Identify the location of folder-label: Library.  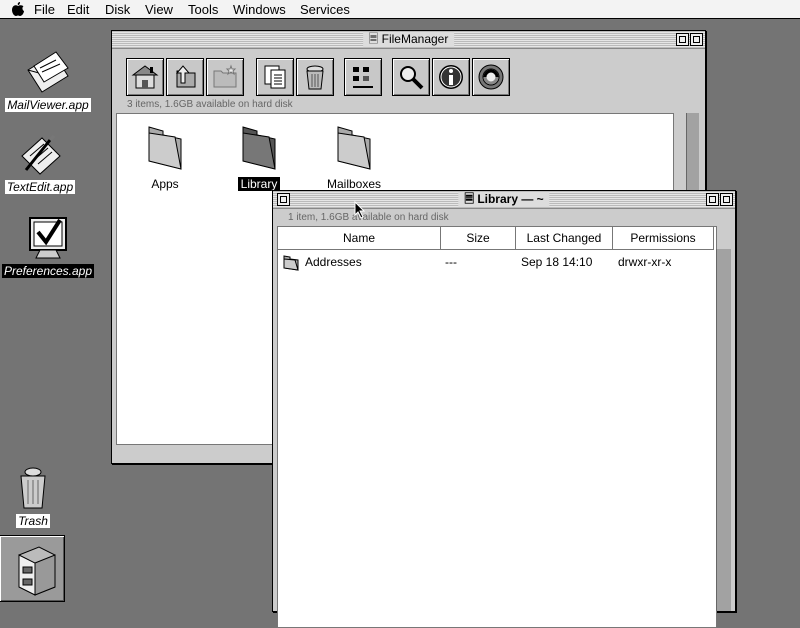
(259, 184).